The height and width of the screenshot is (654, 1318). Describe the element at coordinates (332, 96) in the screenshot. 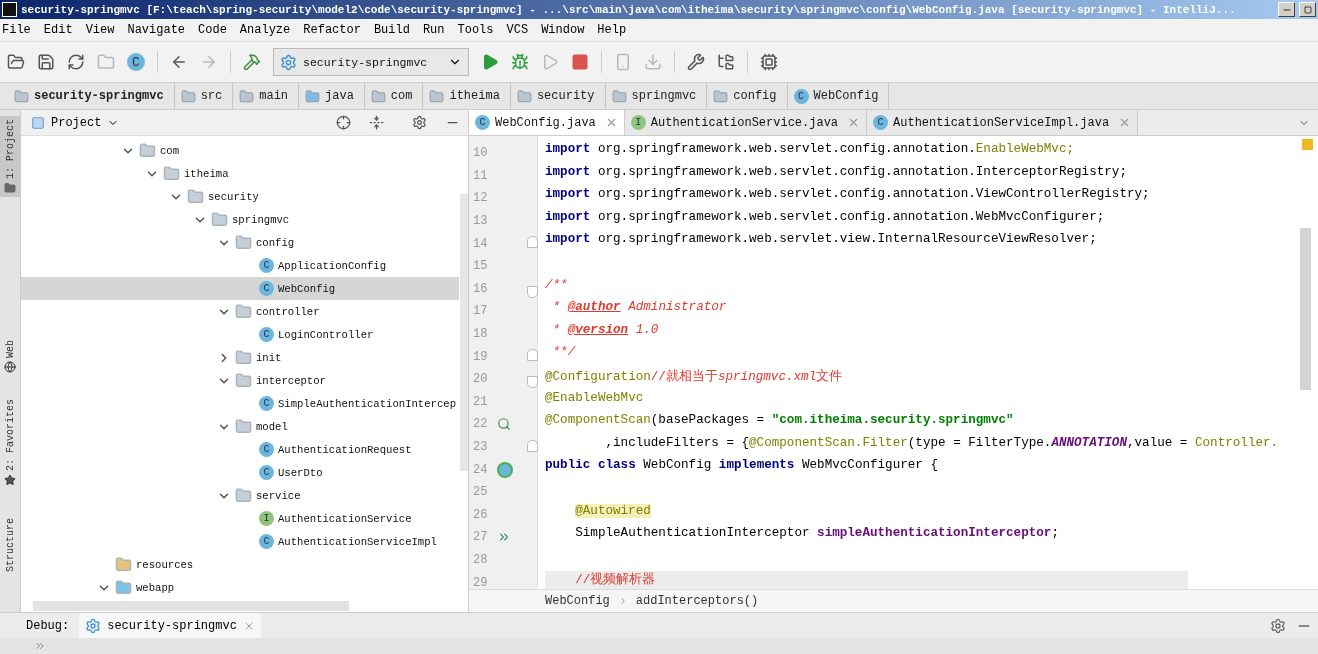

I see `breadcrumb-item: java` at that location.